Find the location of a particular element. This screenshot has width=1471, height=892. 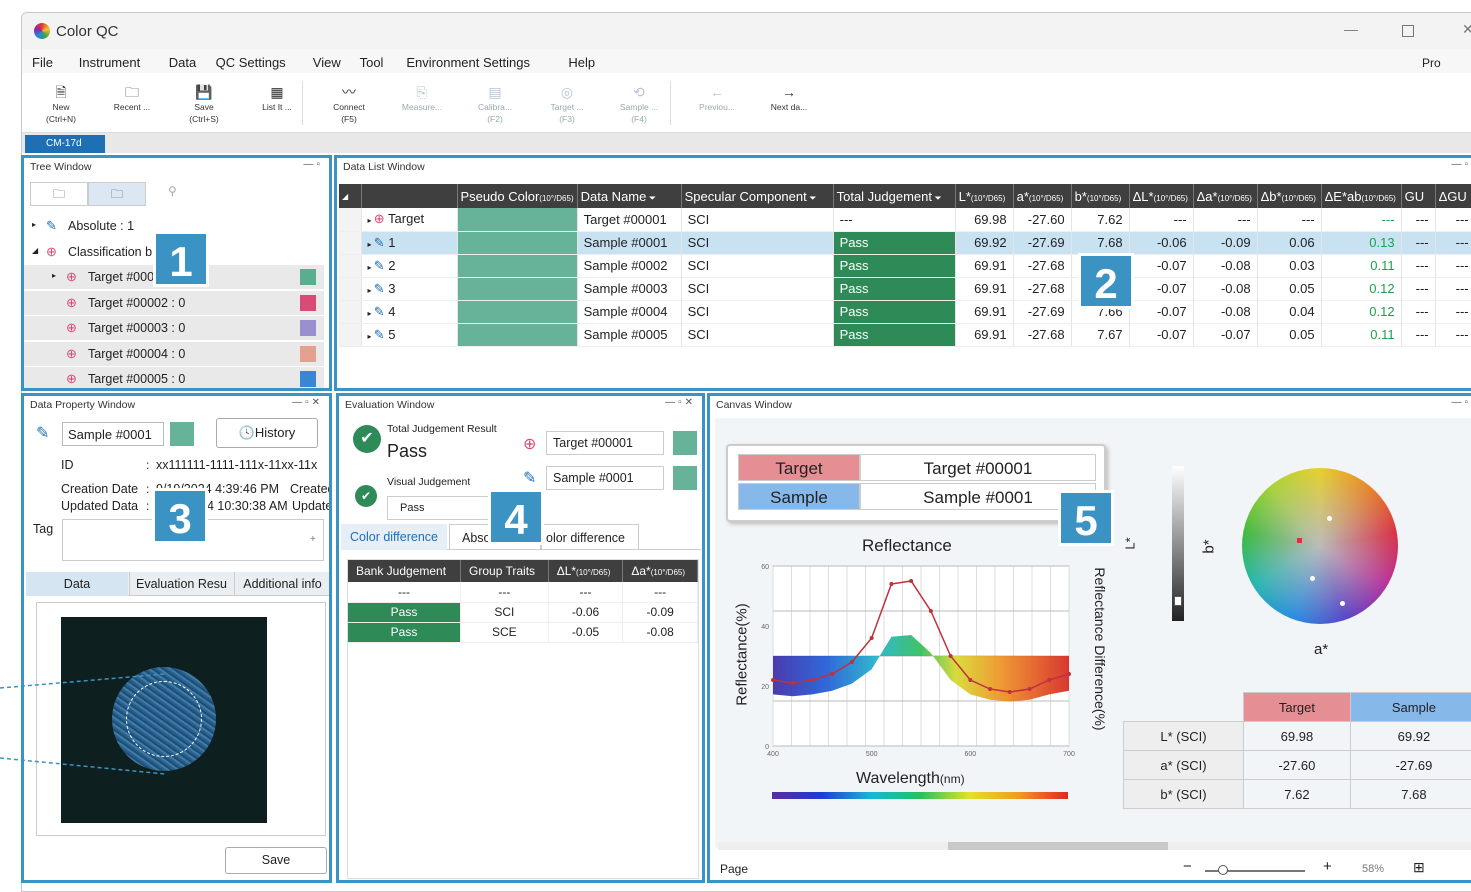

menu-instrument: Instrument is located at coordinates (109, 62).